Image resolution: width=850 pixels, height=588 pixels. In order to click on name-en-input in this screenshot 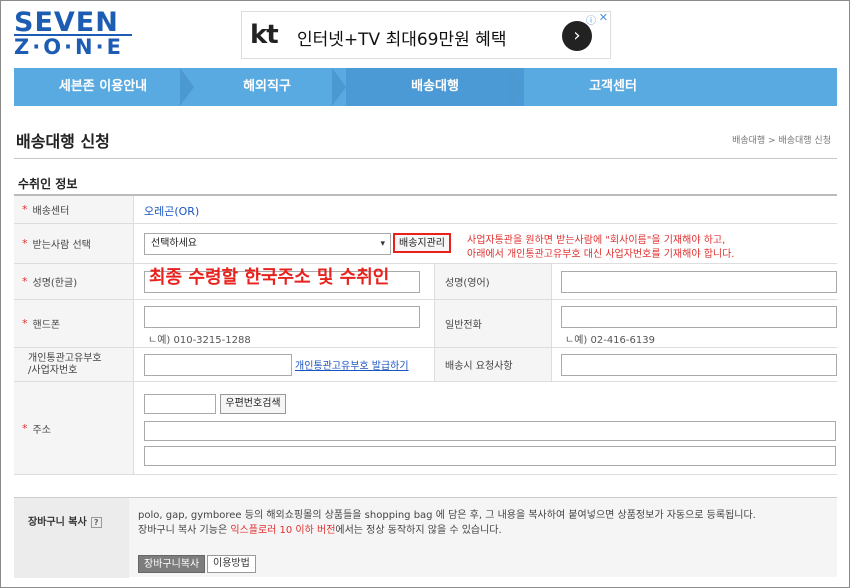, I will do `click(699, 282)`.